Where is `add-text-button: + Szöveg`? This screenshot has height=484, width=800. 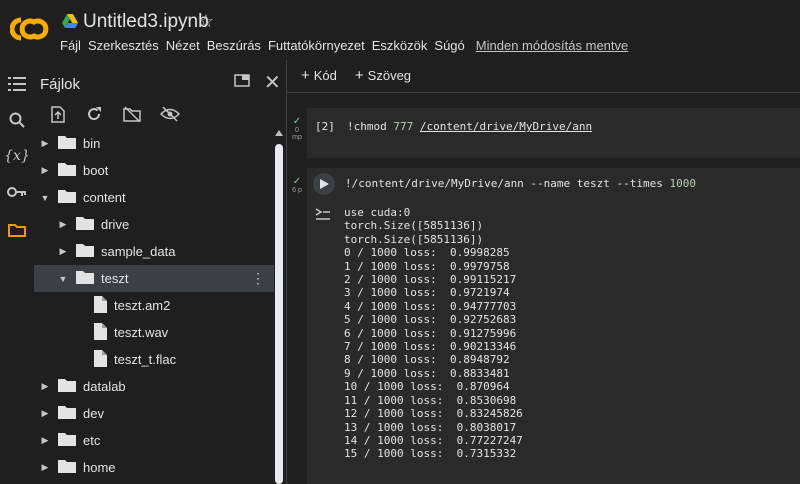 add-text-button: + Szöveg is located at coordinates (383, 75).